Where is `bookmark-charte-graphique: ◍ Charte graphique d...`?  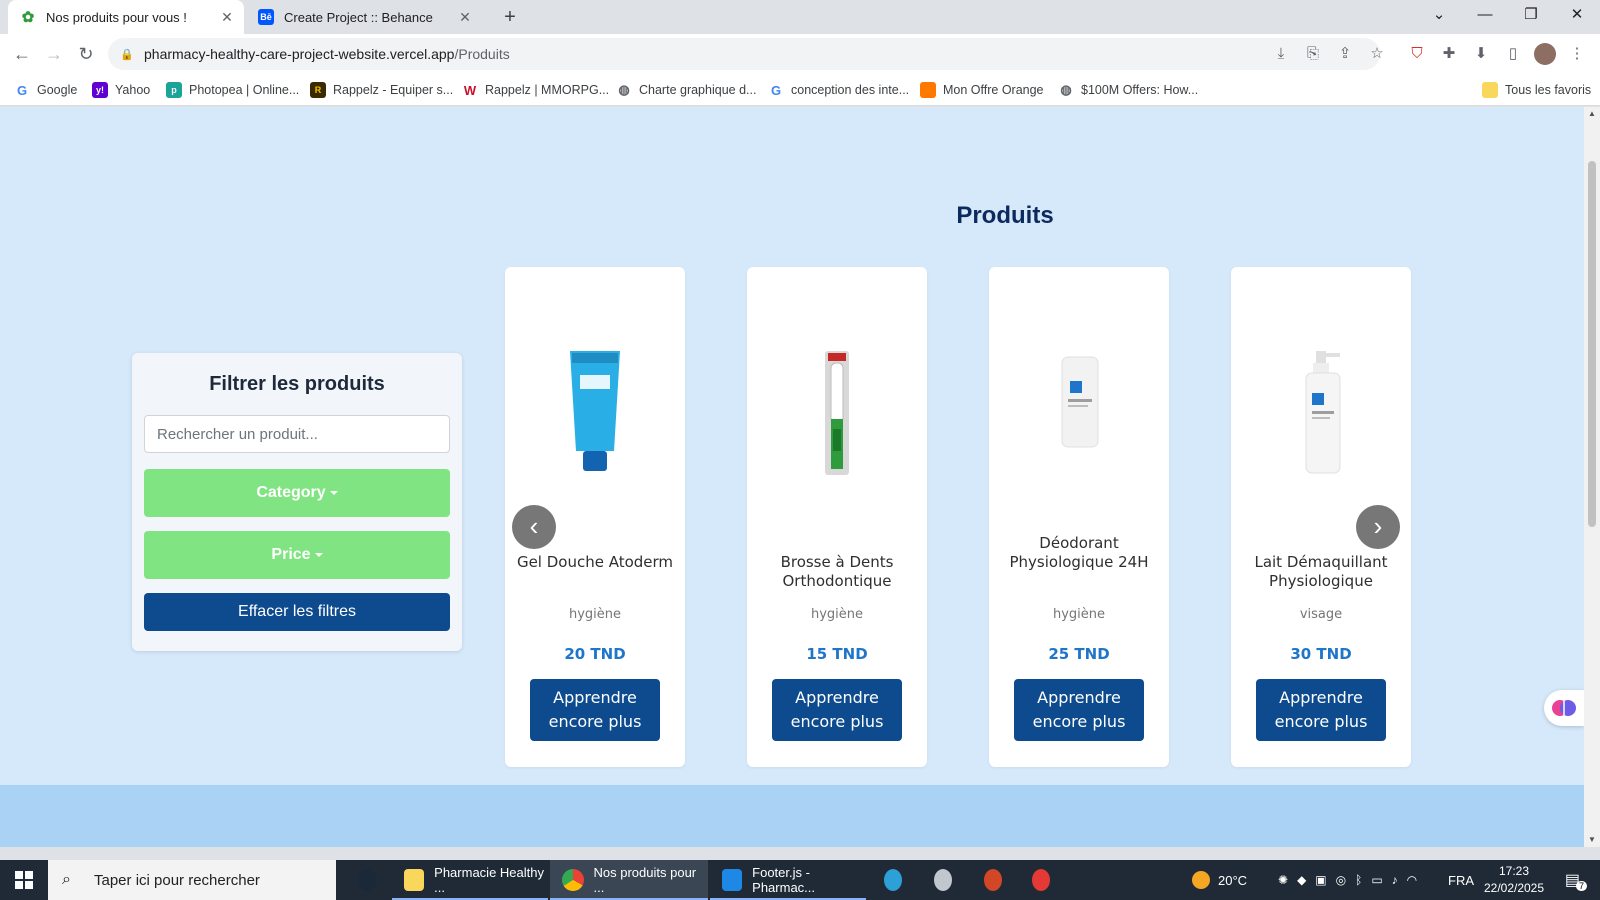
bookmark-charte-graphique: ◍ Charte graphique d... is located at coordinates (686, 90).